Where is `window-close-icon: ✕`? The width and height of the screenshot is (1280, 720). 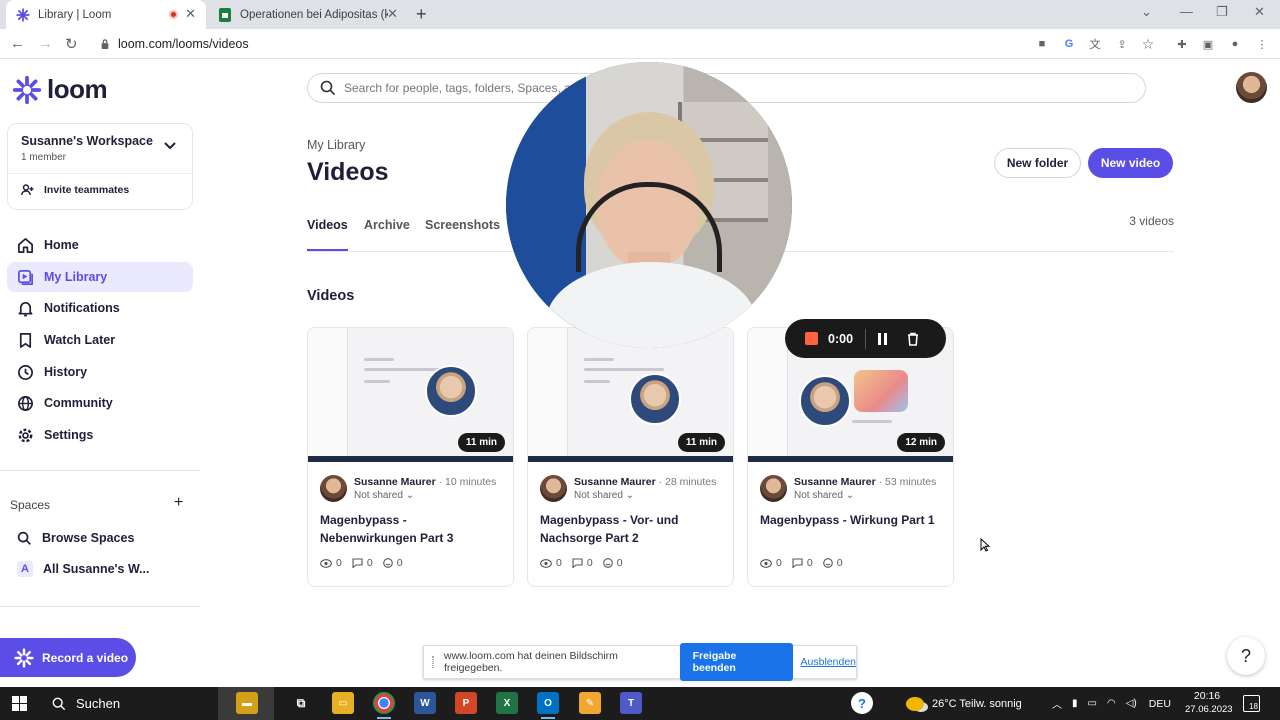
window-close-icon: ✕ is located at coordinates (1259, 12).